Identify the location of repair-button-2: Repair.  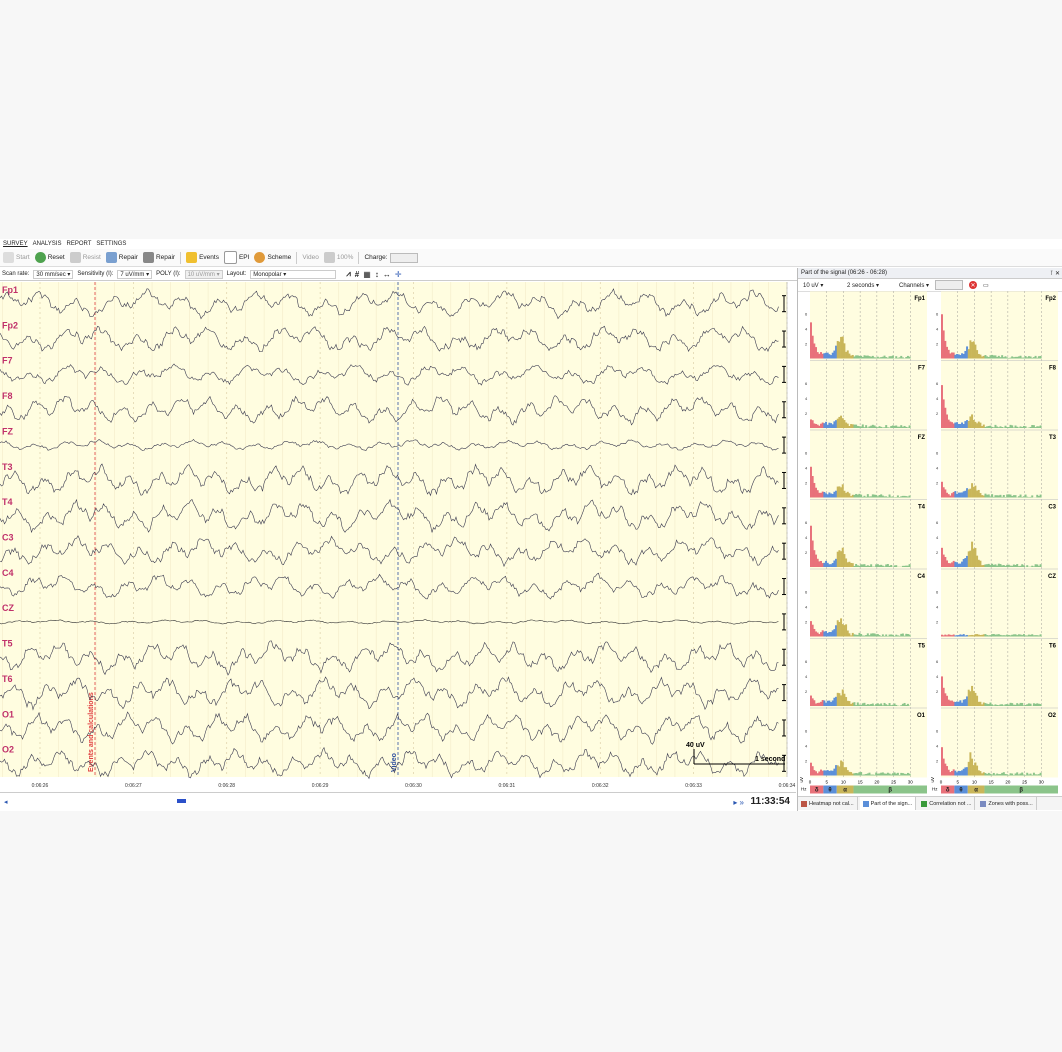
(158, 257).